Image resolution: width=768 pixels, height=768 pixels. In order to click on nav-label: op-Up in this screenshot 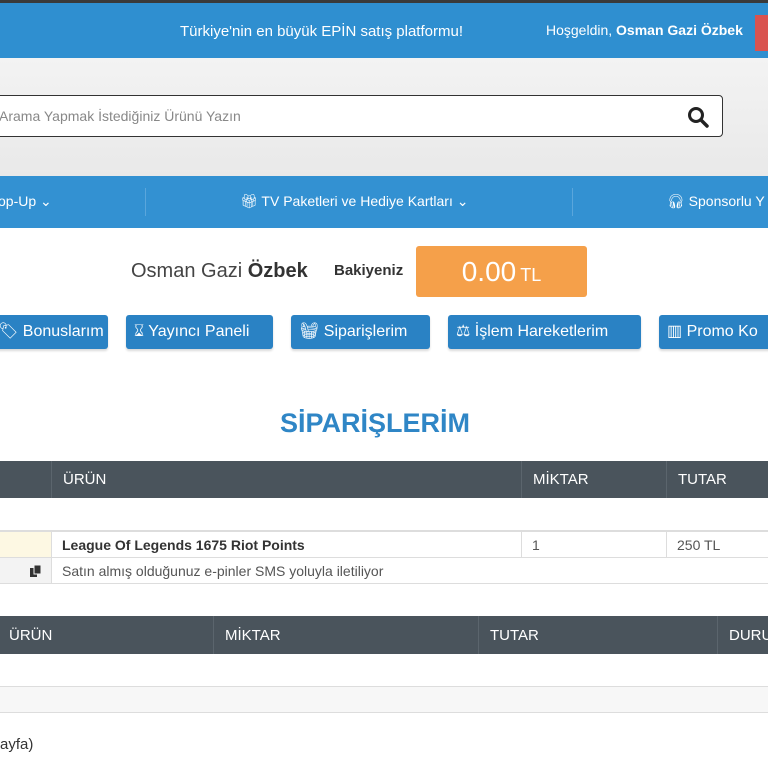, I will do `click(18, 201)`.